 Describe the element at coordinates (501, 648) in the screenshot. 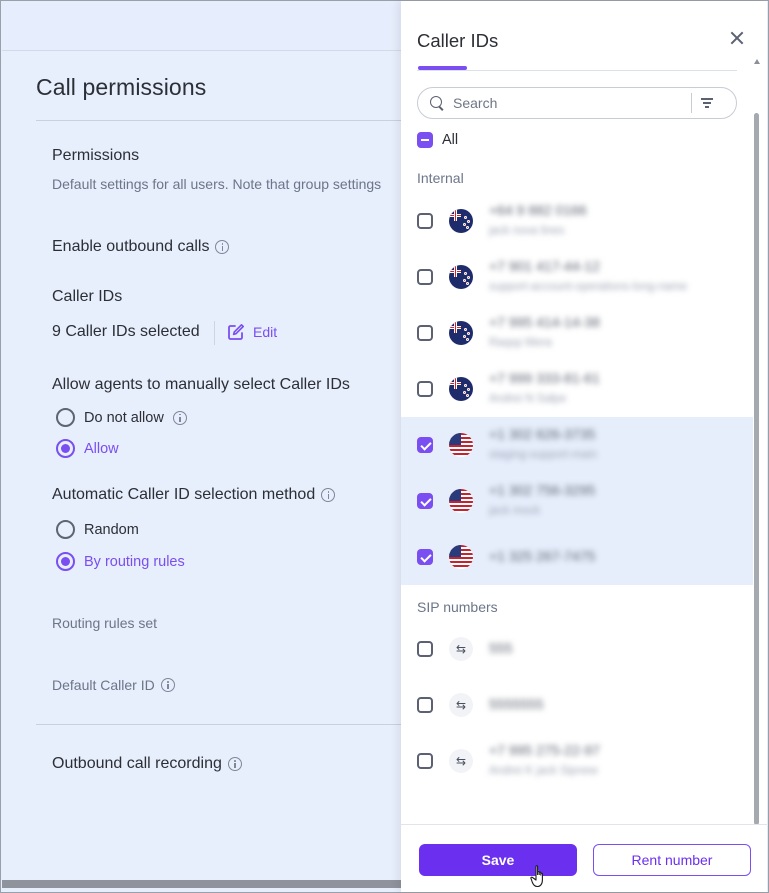

I see `caller-id-number: 555` at that location.